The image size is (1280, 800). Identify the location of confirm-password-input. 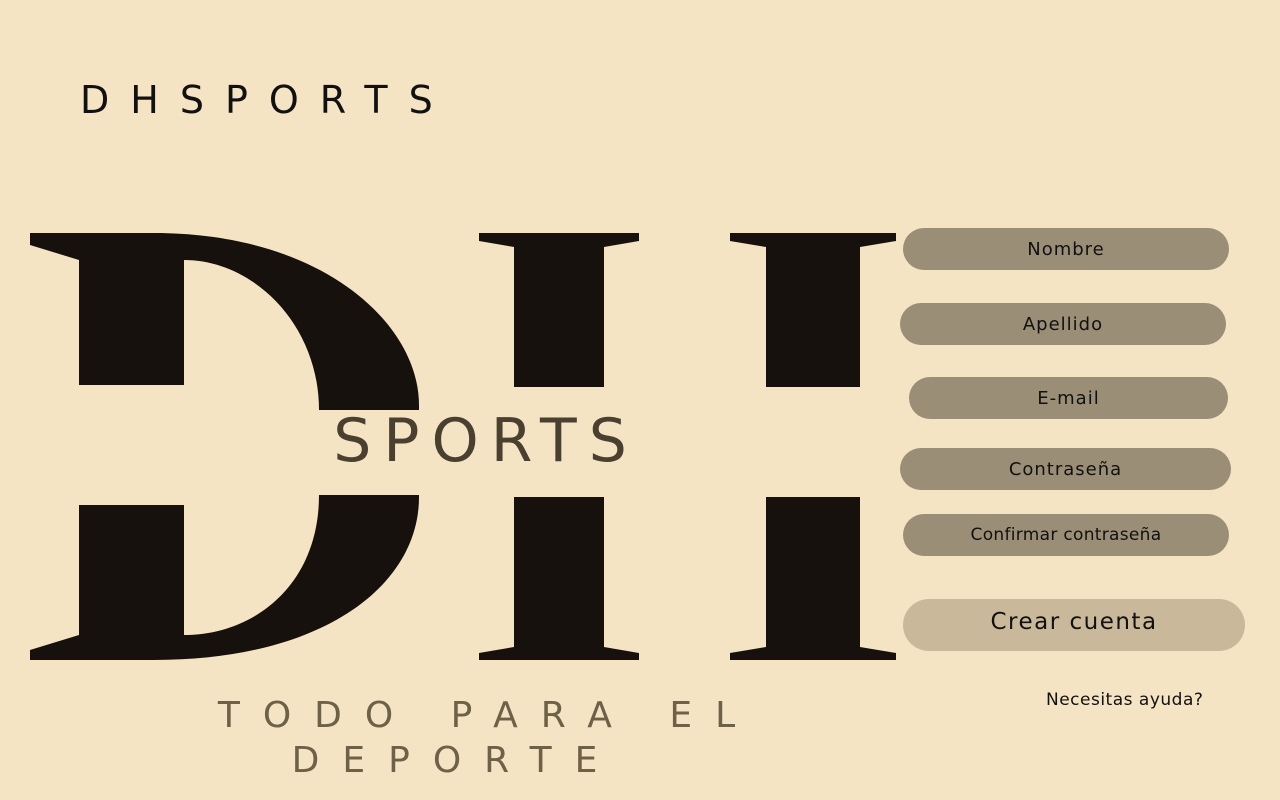
(1066, 535).